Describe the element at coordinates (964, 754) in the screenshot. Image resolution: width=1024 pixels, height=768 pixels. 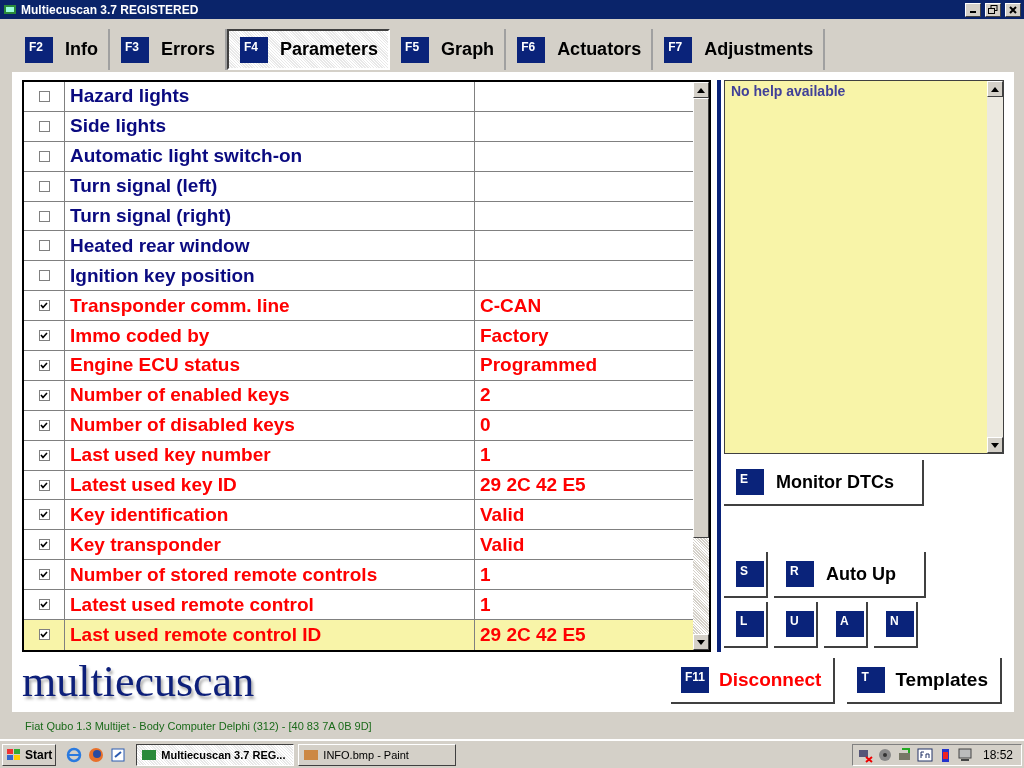
I see `monitor-icon` at that location.